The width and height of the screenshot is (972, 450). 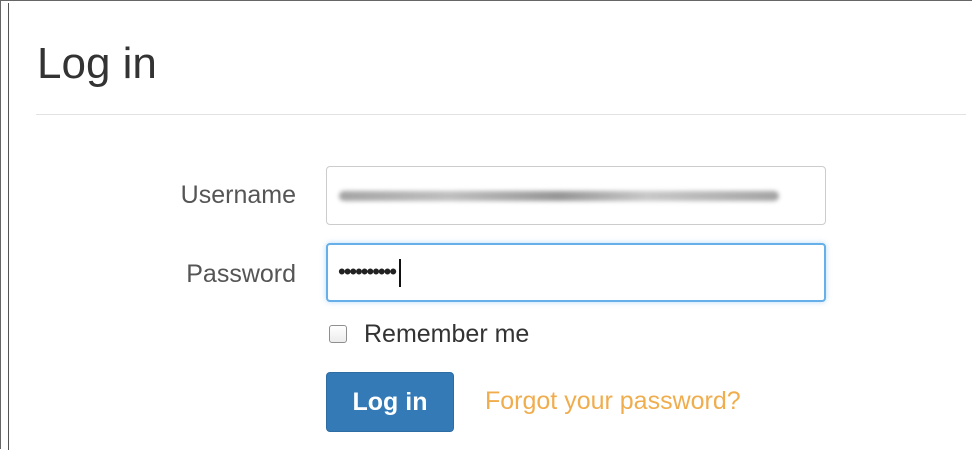 I want to click on panel-edge, so click(x=8, y=226).